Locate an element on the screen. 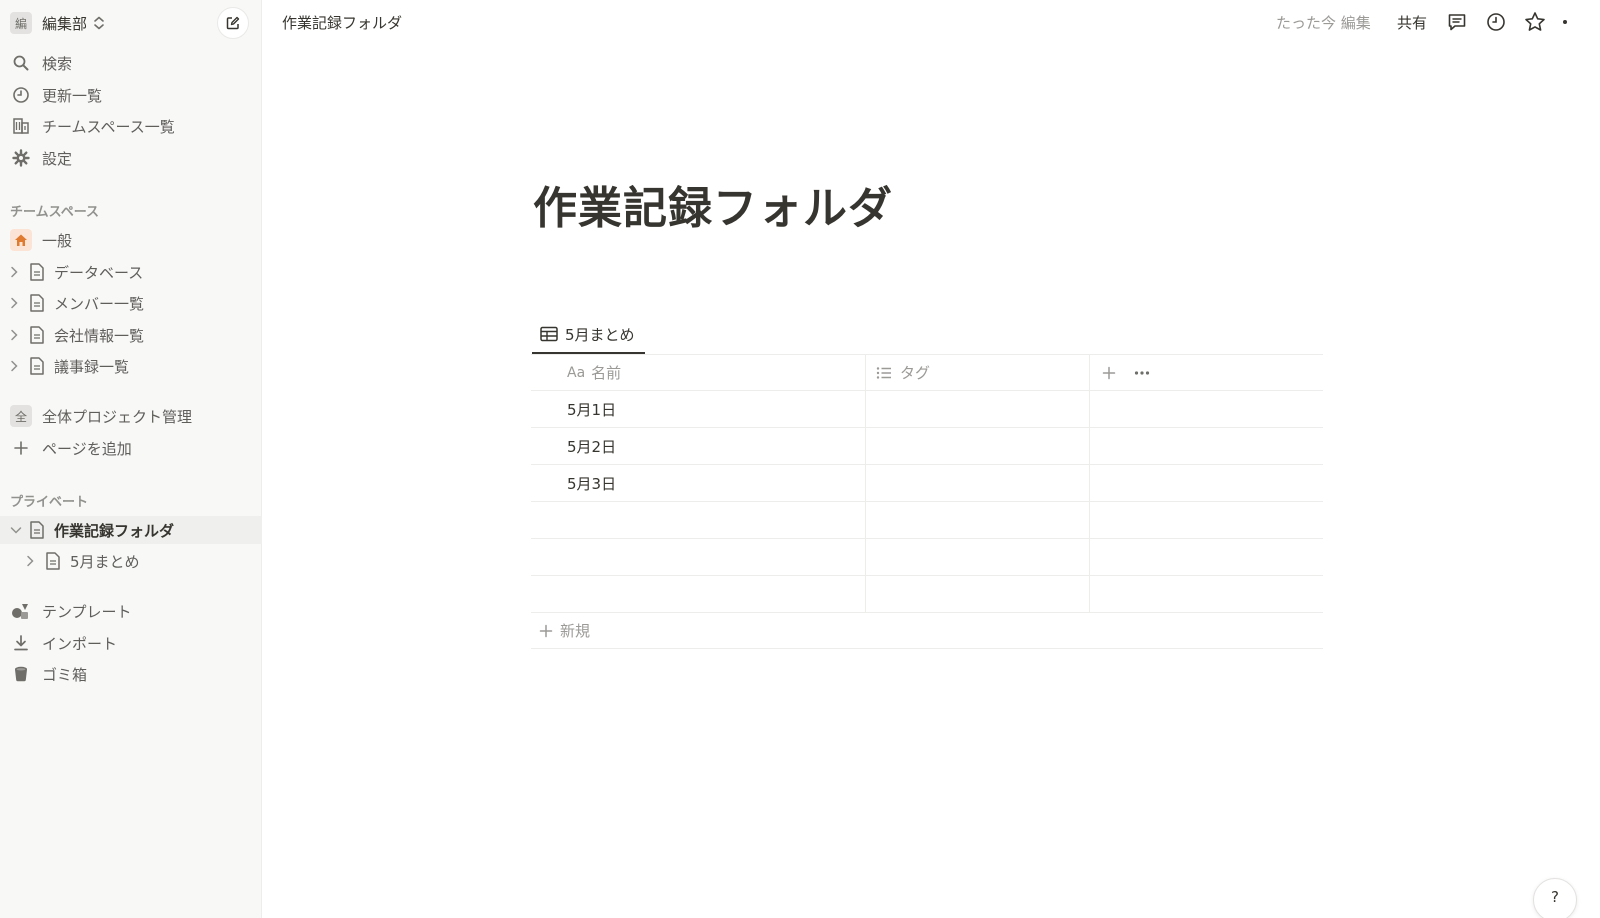 The height and width of the screenshot is (918, 1600). sidebar-item-label: 会社情報一覧 is located at coordinates (99, 335).